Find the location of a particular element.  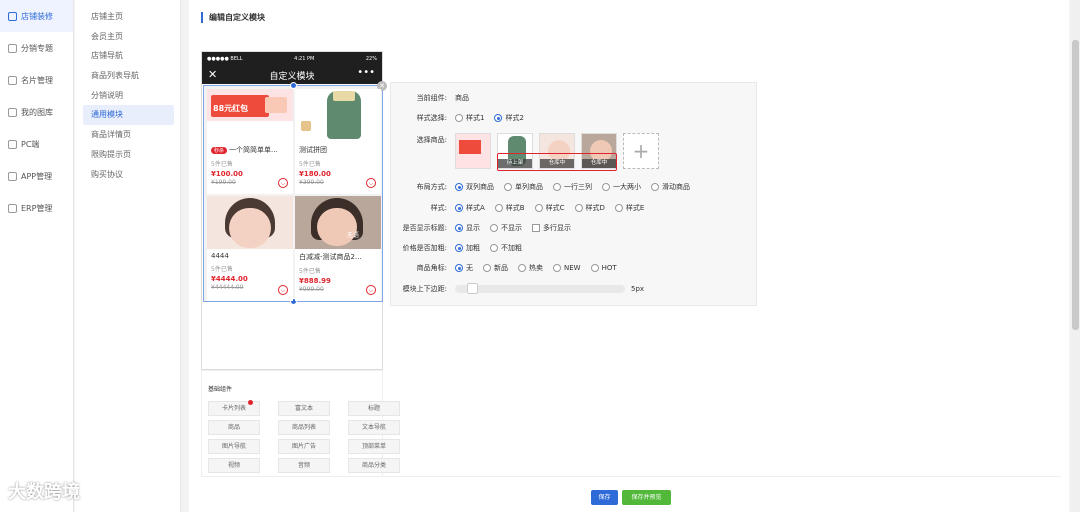

row-price-bold: 价格是否加粗: 加粗 不加粗 is located at coordinates (462, 248).